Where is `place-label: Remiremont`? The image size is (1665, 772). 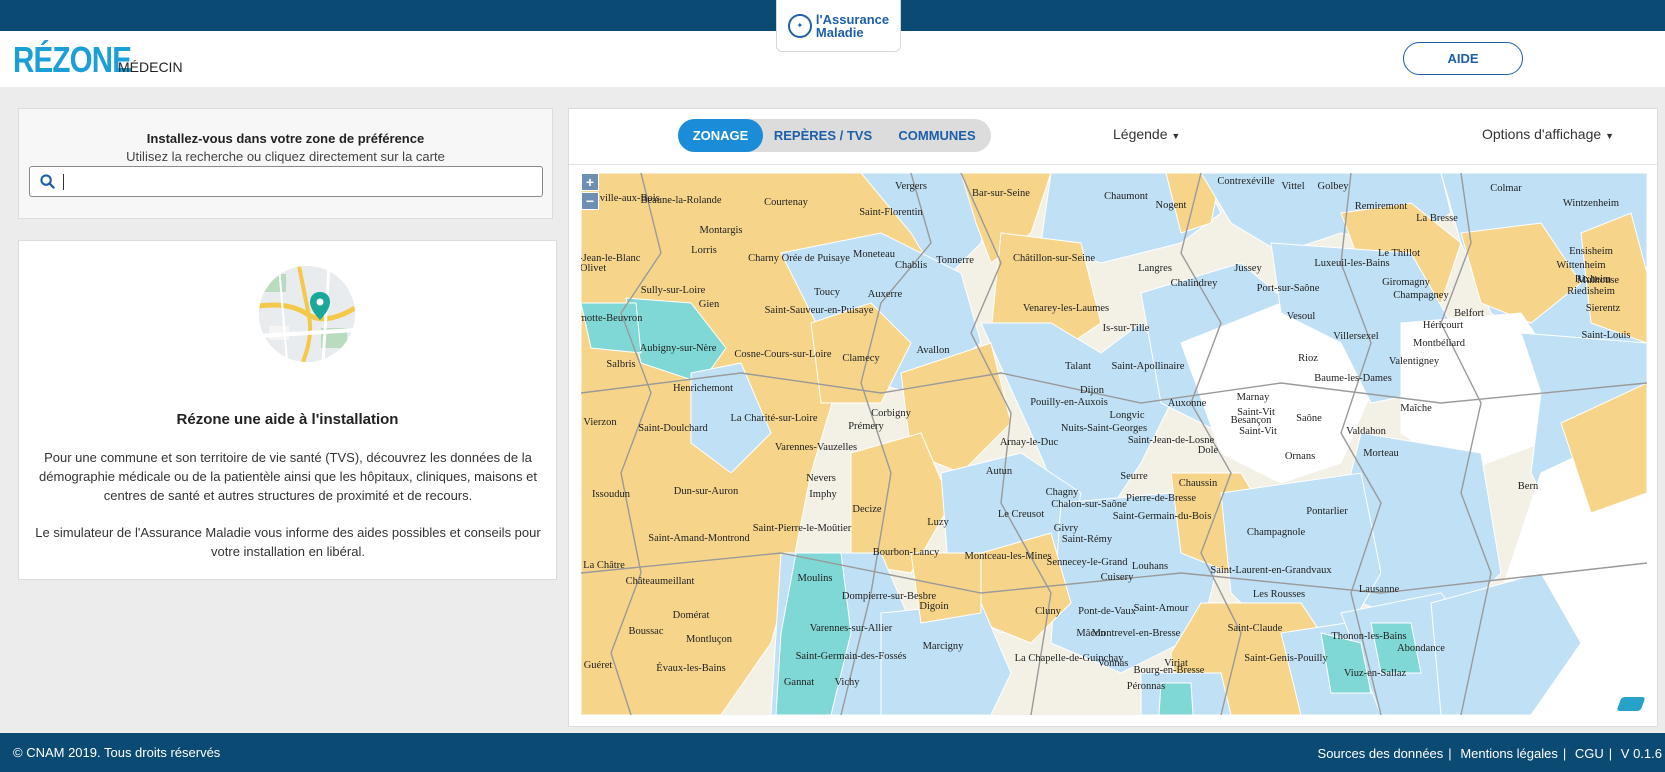 place-label: Remiremont is located at coordinates (1381, 206).